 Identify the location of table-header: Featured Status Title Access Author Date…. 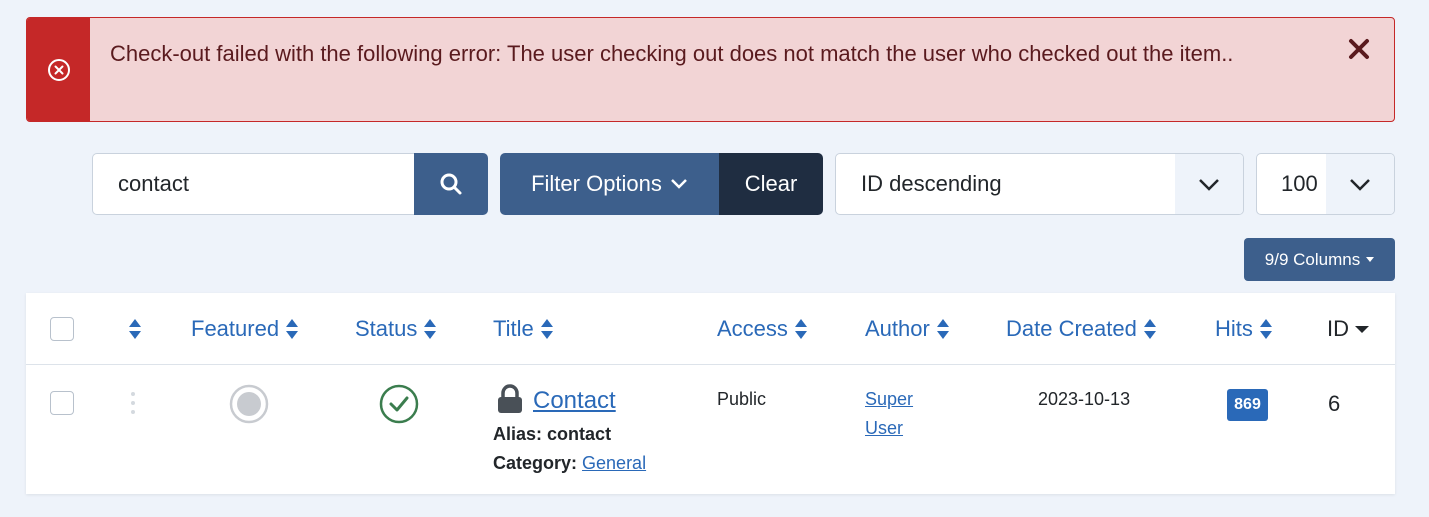
(710, 329).